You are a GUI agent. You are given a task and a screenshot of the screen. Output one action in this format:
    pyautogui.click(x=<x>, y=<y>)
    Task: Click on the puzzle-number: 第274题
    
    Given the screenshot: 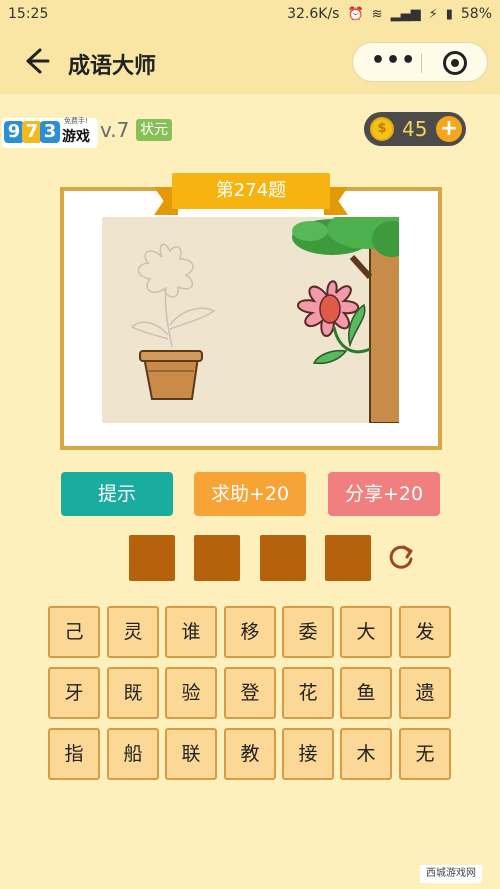 What is the action you would take?
    pyautogui.click(x=251, y=191)
    